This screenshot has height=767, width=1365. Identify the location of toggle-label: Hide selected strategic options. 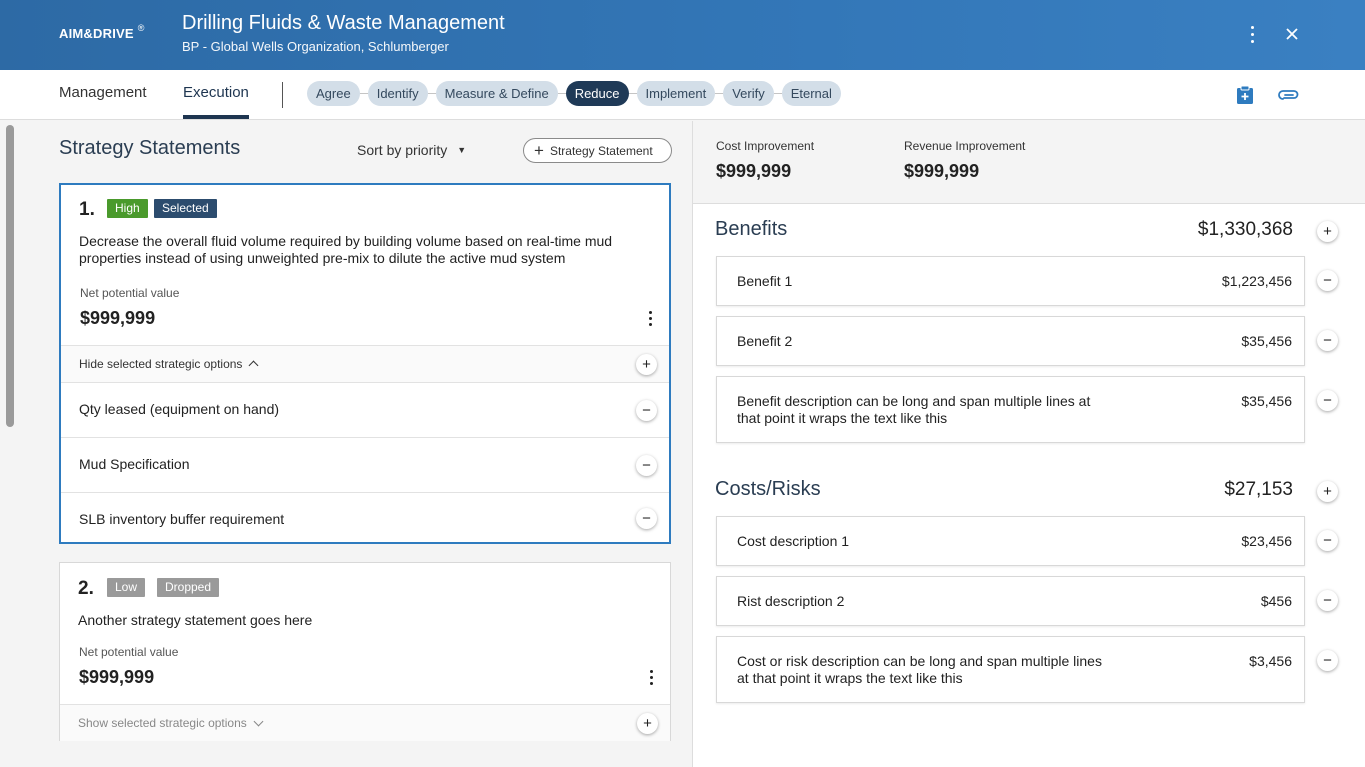
(161, 364).